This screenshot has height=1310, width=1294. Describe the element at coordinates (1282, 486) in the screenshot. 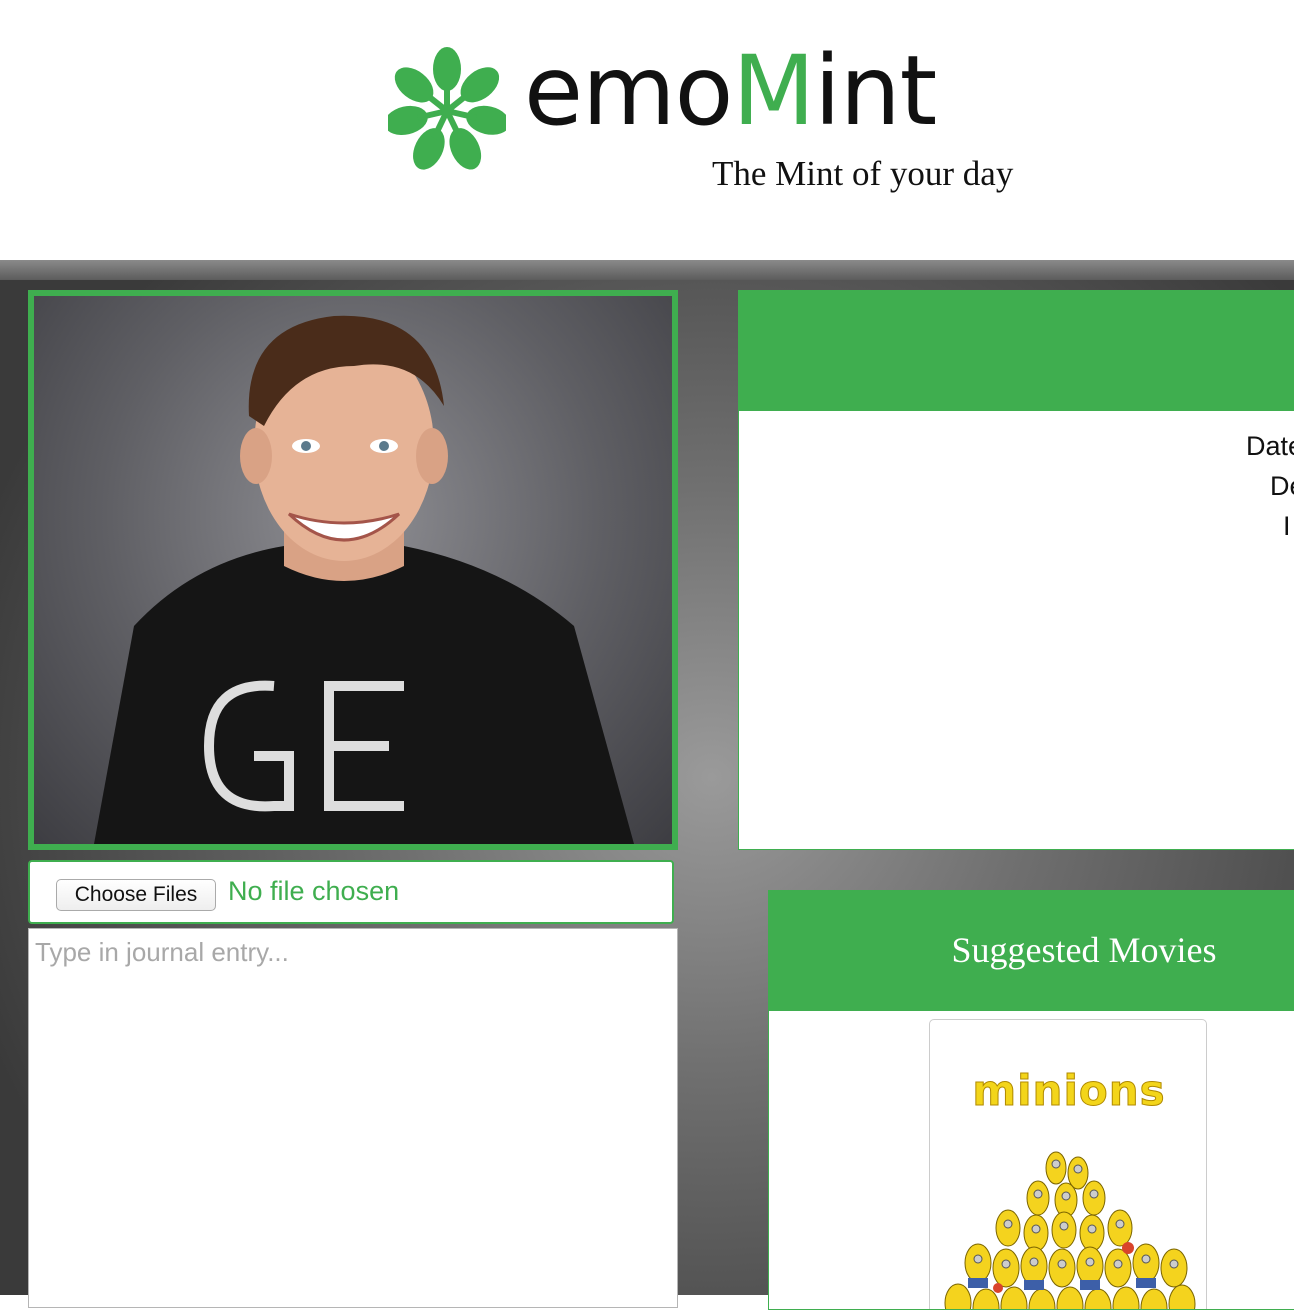

I see `info-line: De` at that location.